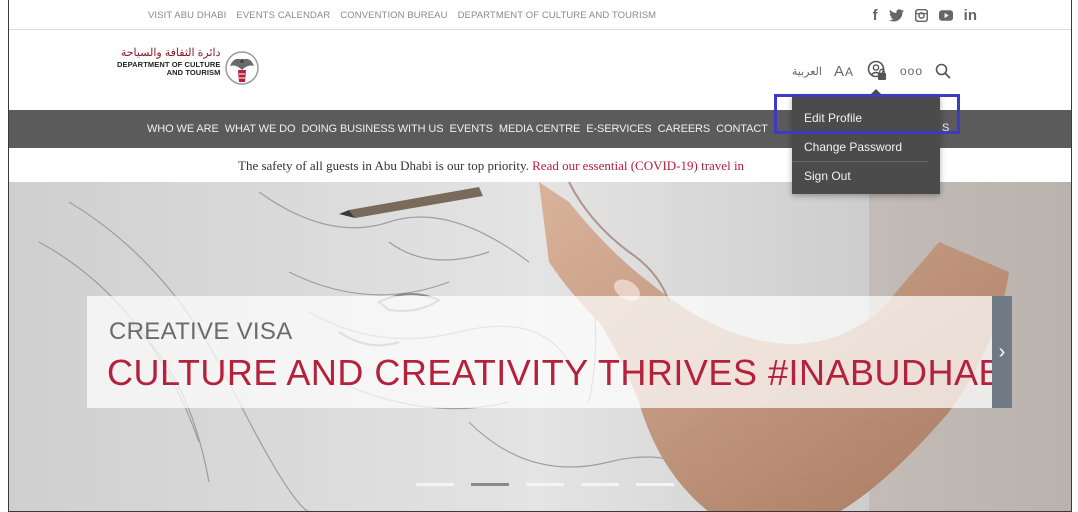  Describe the element at coordinates (839, 71) in the screenshot. I see `font-size-large: A` at that location.